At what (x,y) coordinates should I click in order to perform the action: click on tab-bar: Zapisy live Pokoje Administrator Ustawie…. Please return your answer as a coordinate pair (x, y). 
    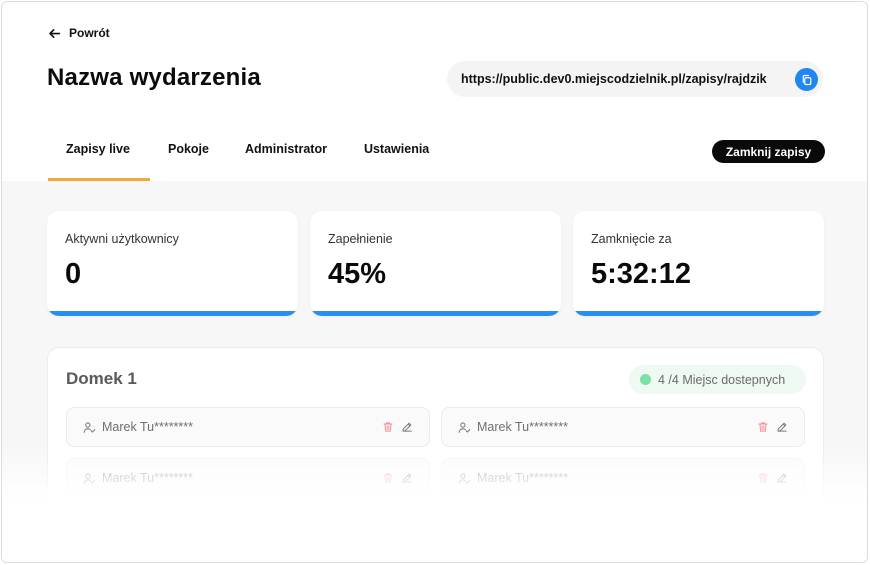
    Looking at the image, I should click on (238, 155).